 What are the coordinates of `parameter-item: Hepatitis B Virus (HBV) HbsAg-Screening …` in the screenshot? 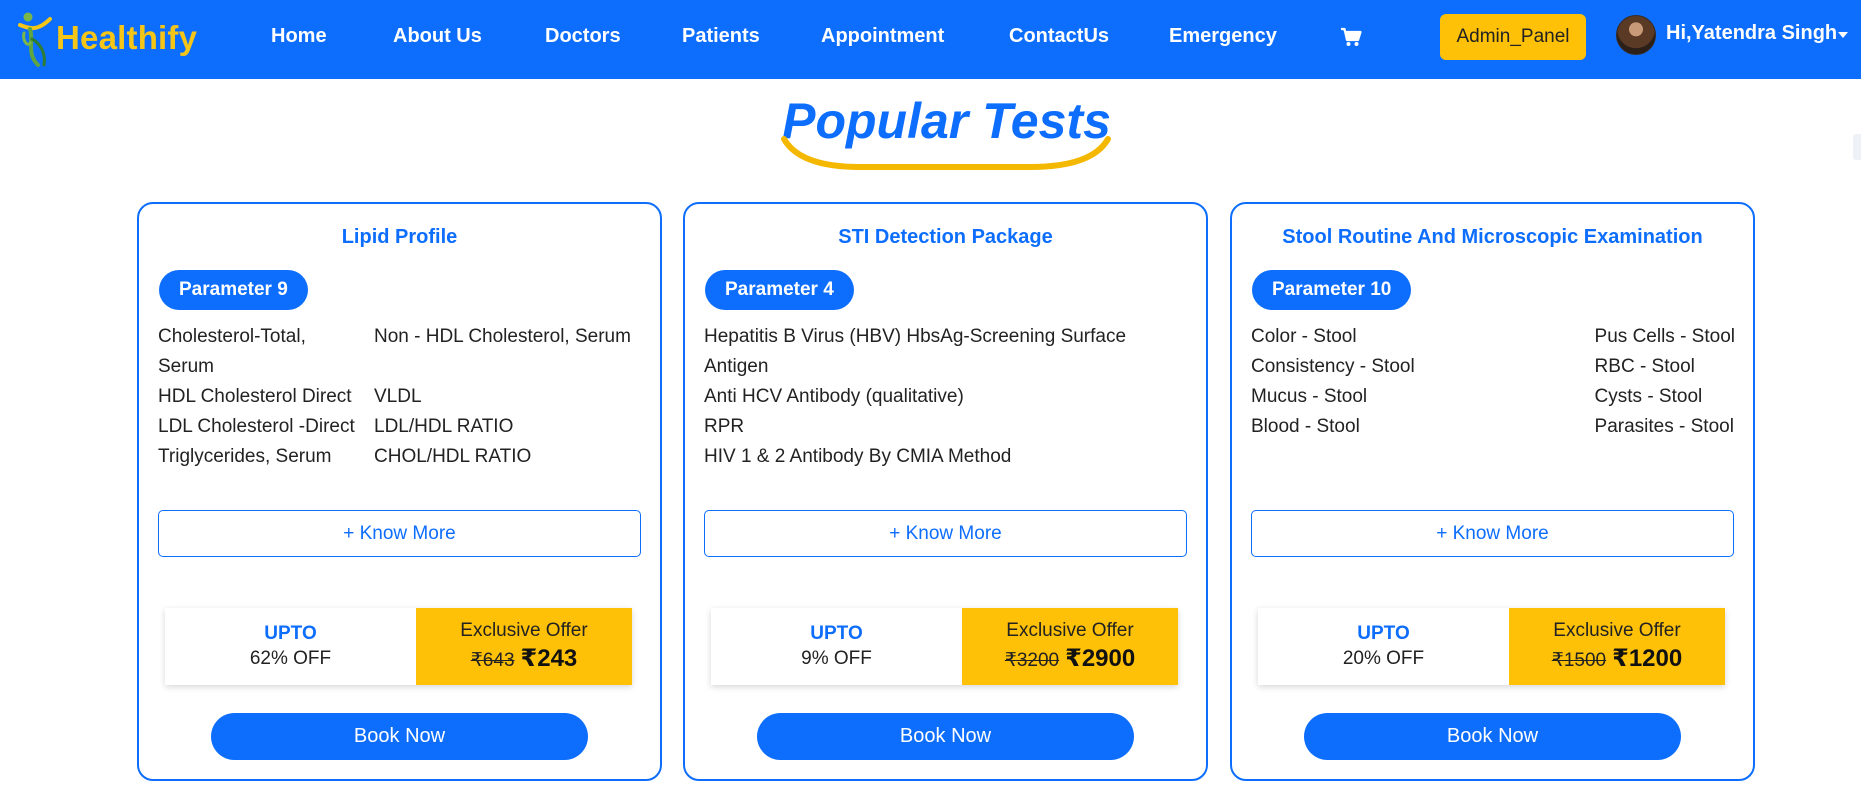 It's located at (915, 351).